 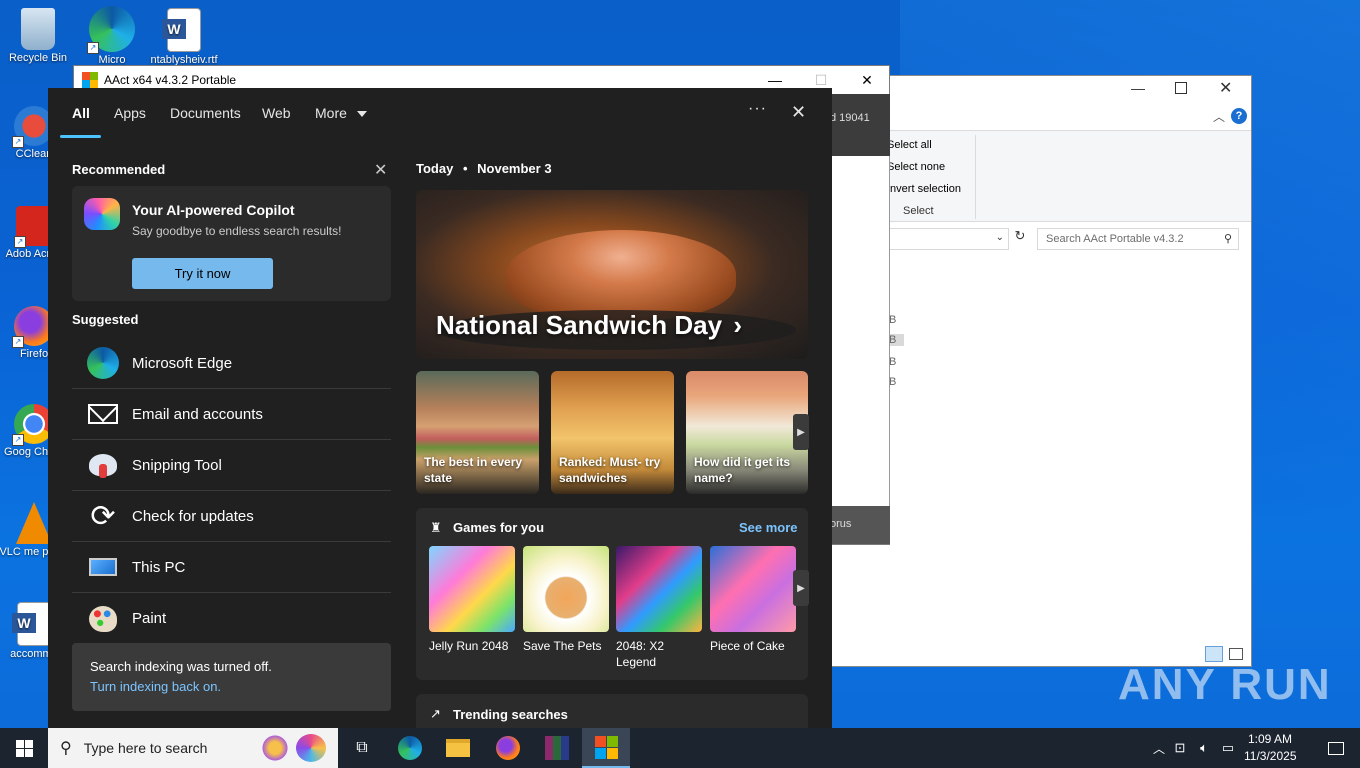 What do you see at coordinates (742, 470) in the screenshot?
I see `news-tile-caption: How did it get its name?` at bounding box center [742, 470].